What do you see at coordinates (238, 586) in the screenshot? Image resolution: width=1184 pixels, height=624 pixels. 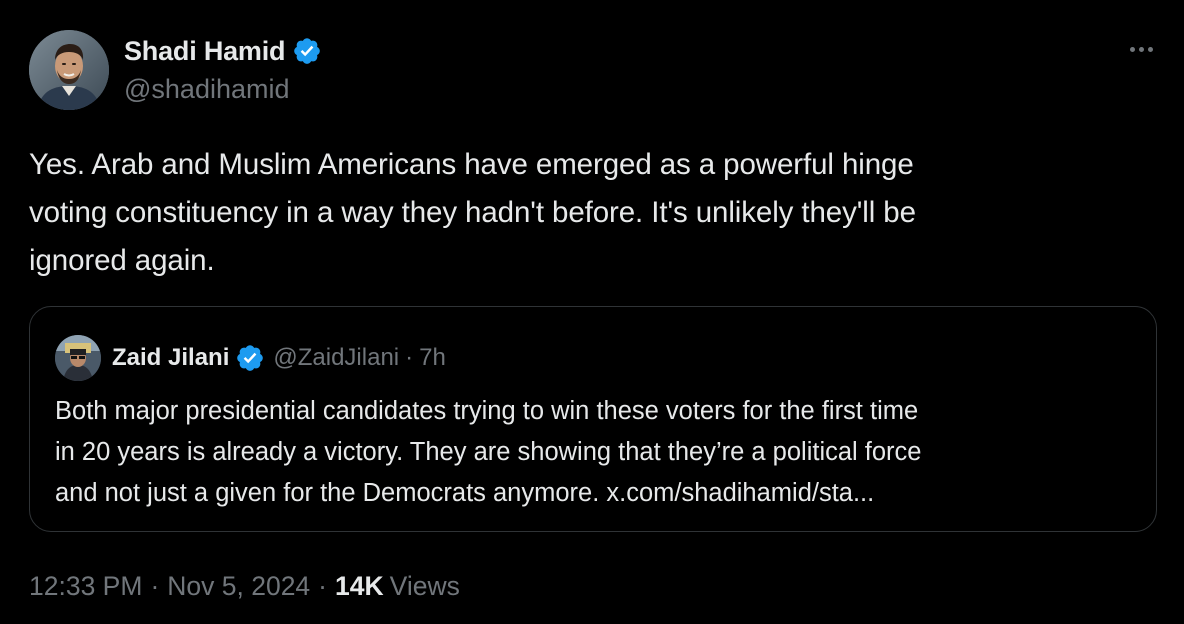 I see `tweet-date: Nov 5, 2024` at bounding box center [238, 586].